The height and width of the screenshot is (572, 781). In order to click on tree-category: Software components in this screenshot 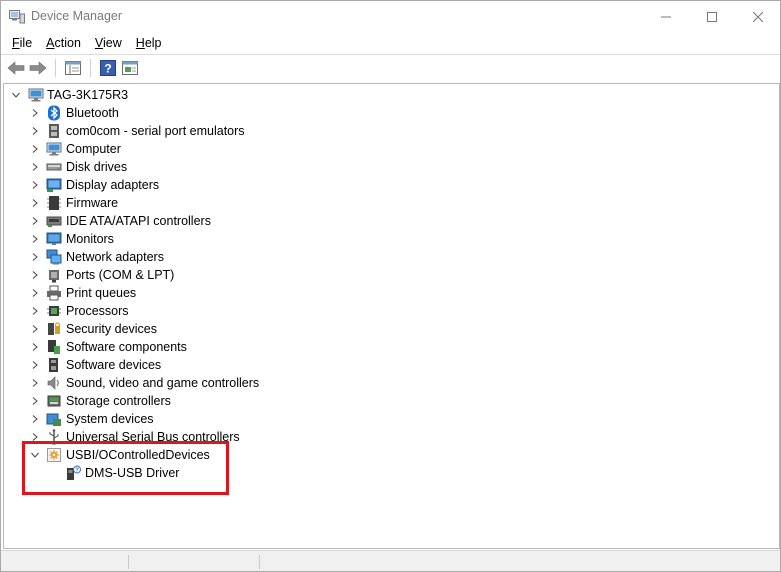, I will do `click(391, 347)`.